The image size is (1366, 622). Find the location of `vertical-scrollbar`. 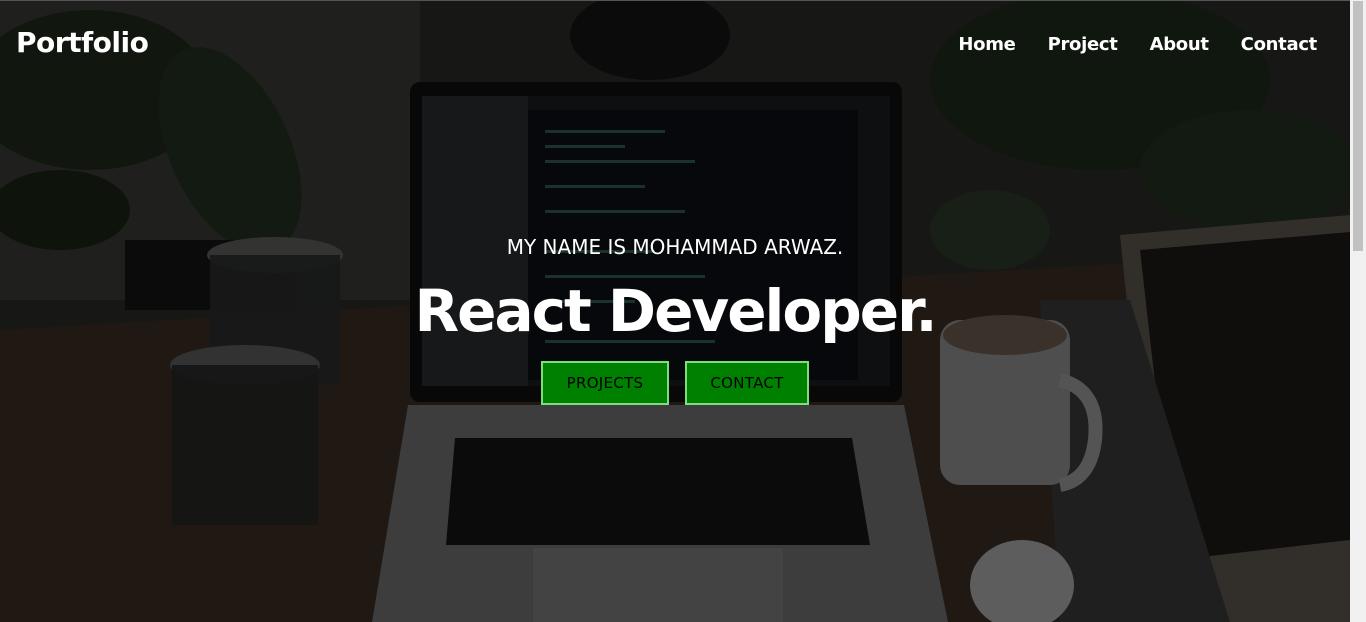

vertical-scrollbar is located at coordinates (1358, 311).